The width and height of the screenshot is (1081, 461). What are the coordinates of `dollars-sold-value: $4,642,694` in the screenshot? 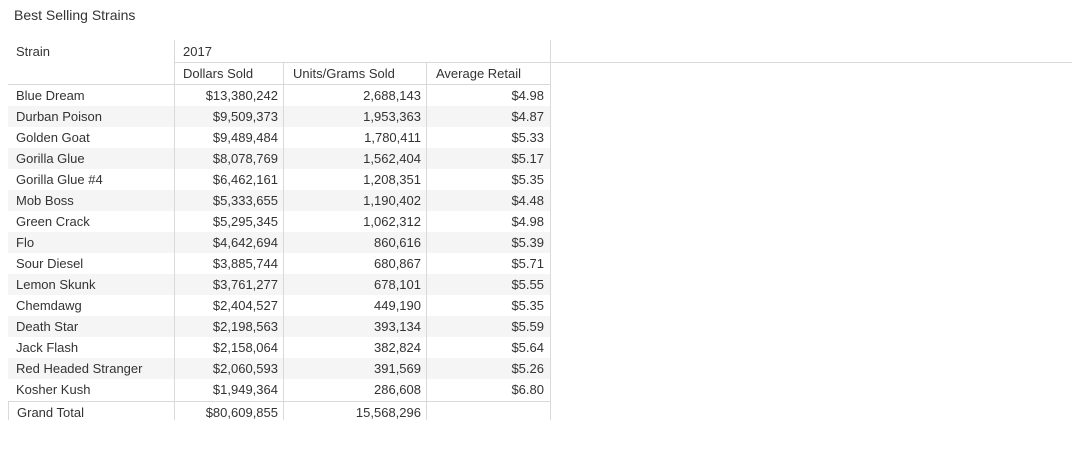 It's located at (245, 242).